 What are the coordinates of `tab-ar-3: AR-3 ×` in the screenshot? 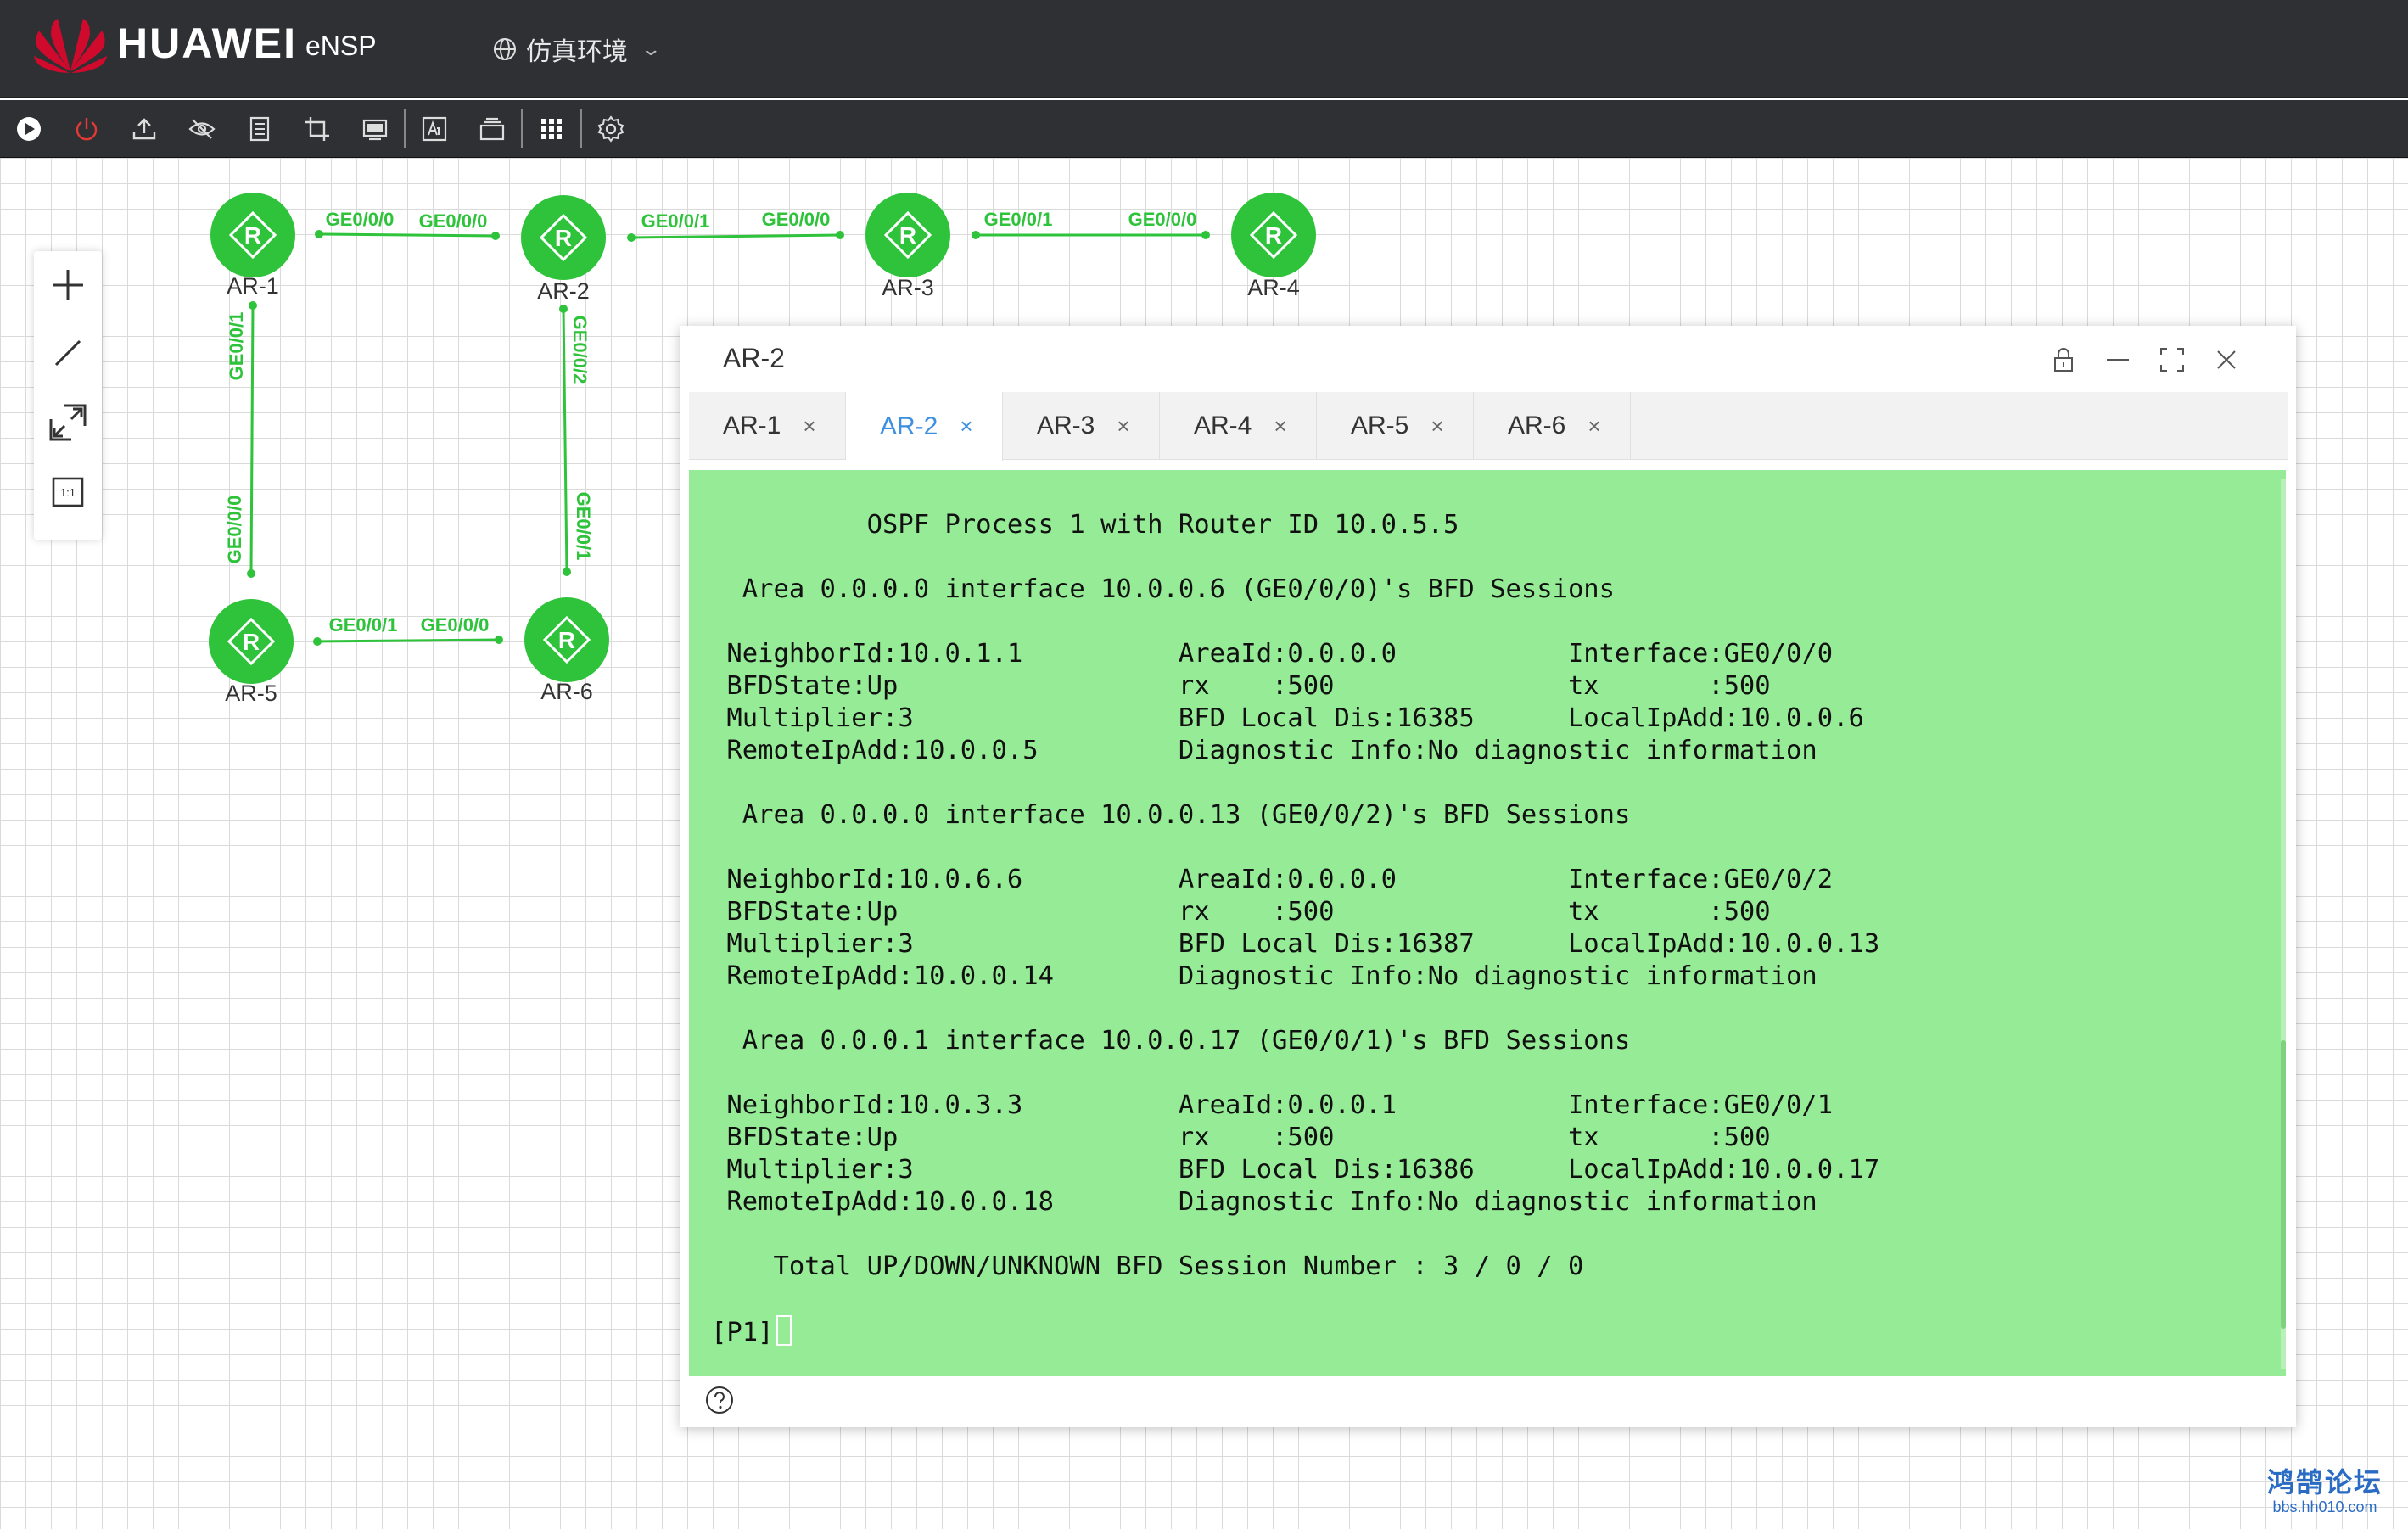 It's located at (1081, 426).